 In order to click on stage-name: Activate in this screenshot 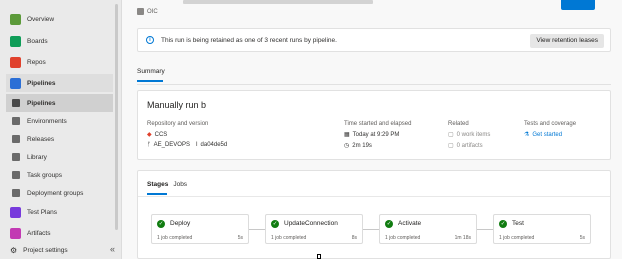, I will do `click(410, 223)`.